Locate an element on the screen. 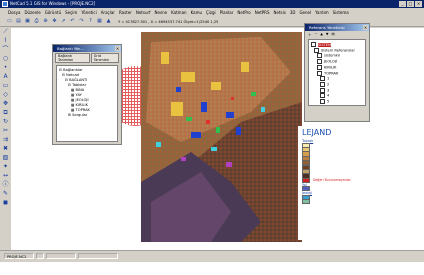  taskbar is located at coordinates (212, 268).